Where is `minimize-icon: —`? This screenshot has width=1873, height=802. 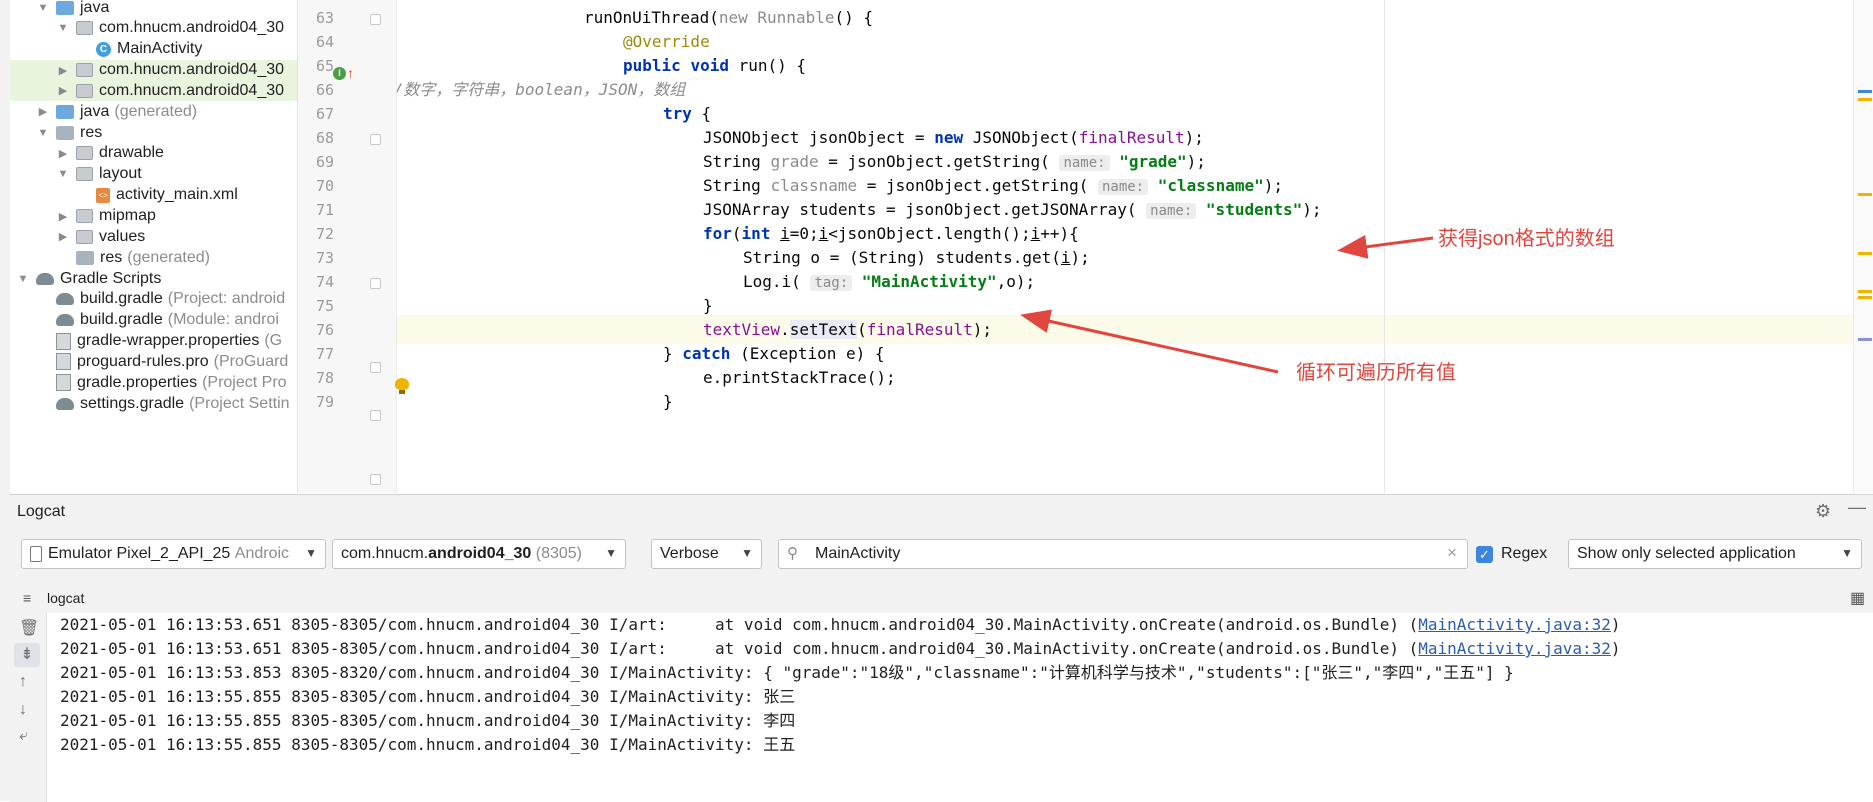
minimize-icon: — is located at coordinates (1857, 507).